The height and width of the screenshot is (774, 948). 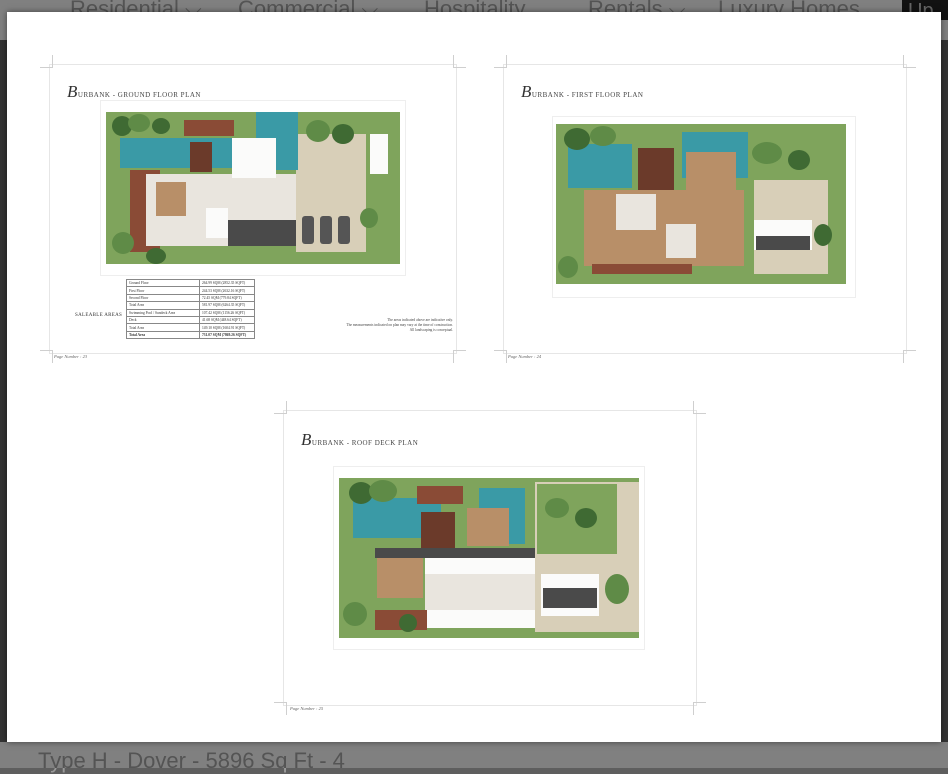 What do you see at coordinates (525, 356) in the screenshot?
I see `page-number: Page Number : 24` at bounding box center [525, 356].